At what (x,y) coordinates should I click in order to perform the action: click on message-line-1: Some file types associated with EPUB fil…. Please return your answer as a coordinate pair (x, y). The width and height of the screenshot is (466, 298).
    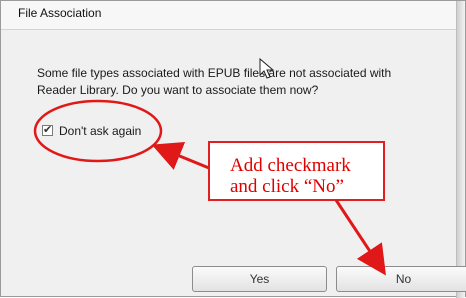
    Looking at the image, I should click on (214, 73).